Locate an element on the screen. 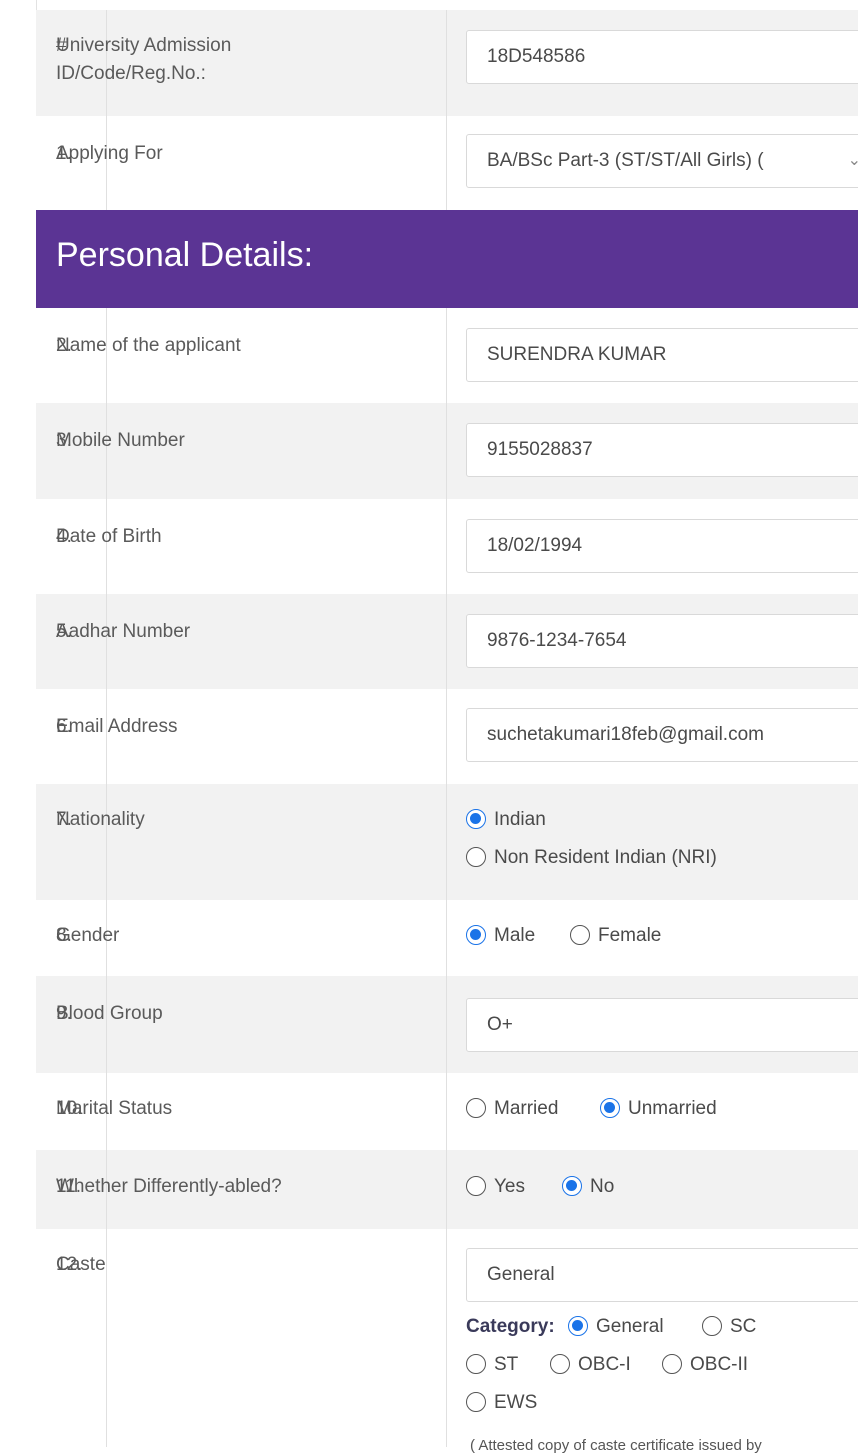 This screenshot has height=1454, width=858. field-label: Gender is located at coordinates (88, 935).